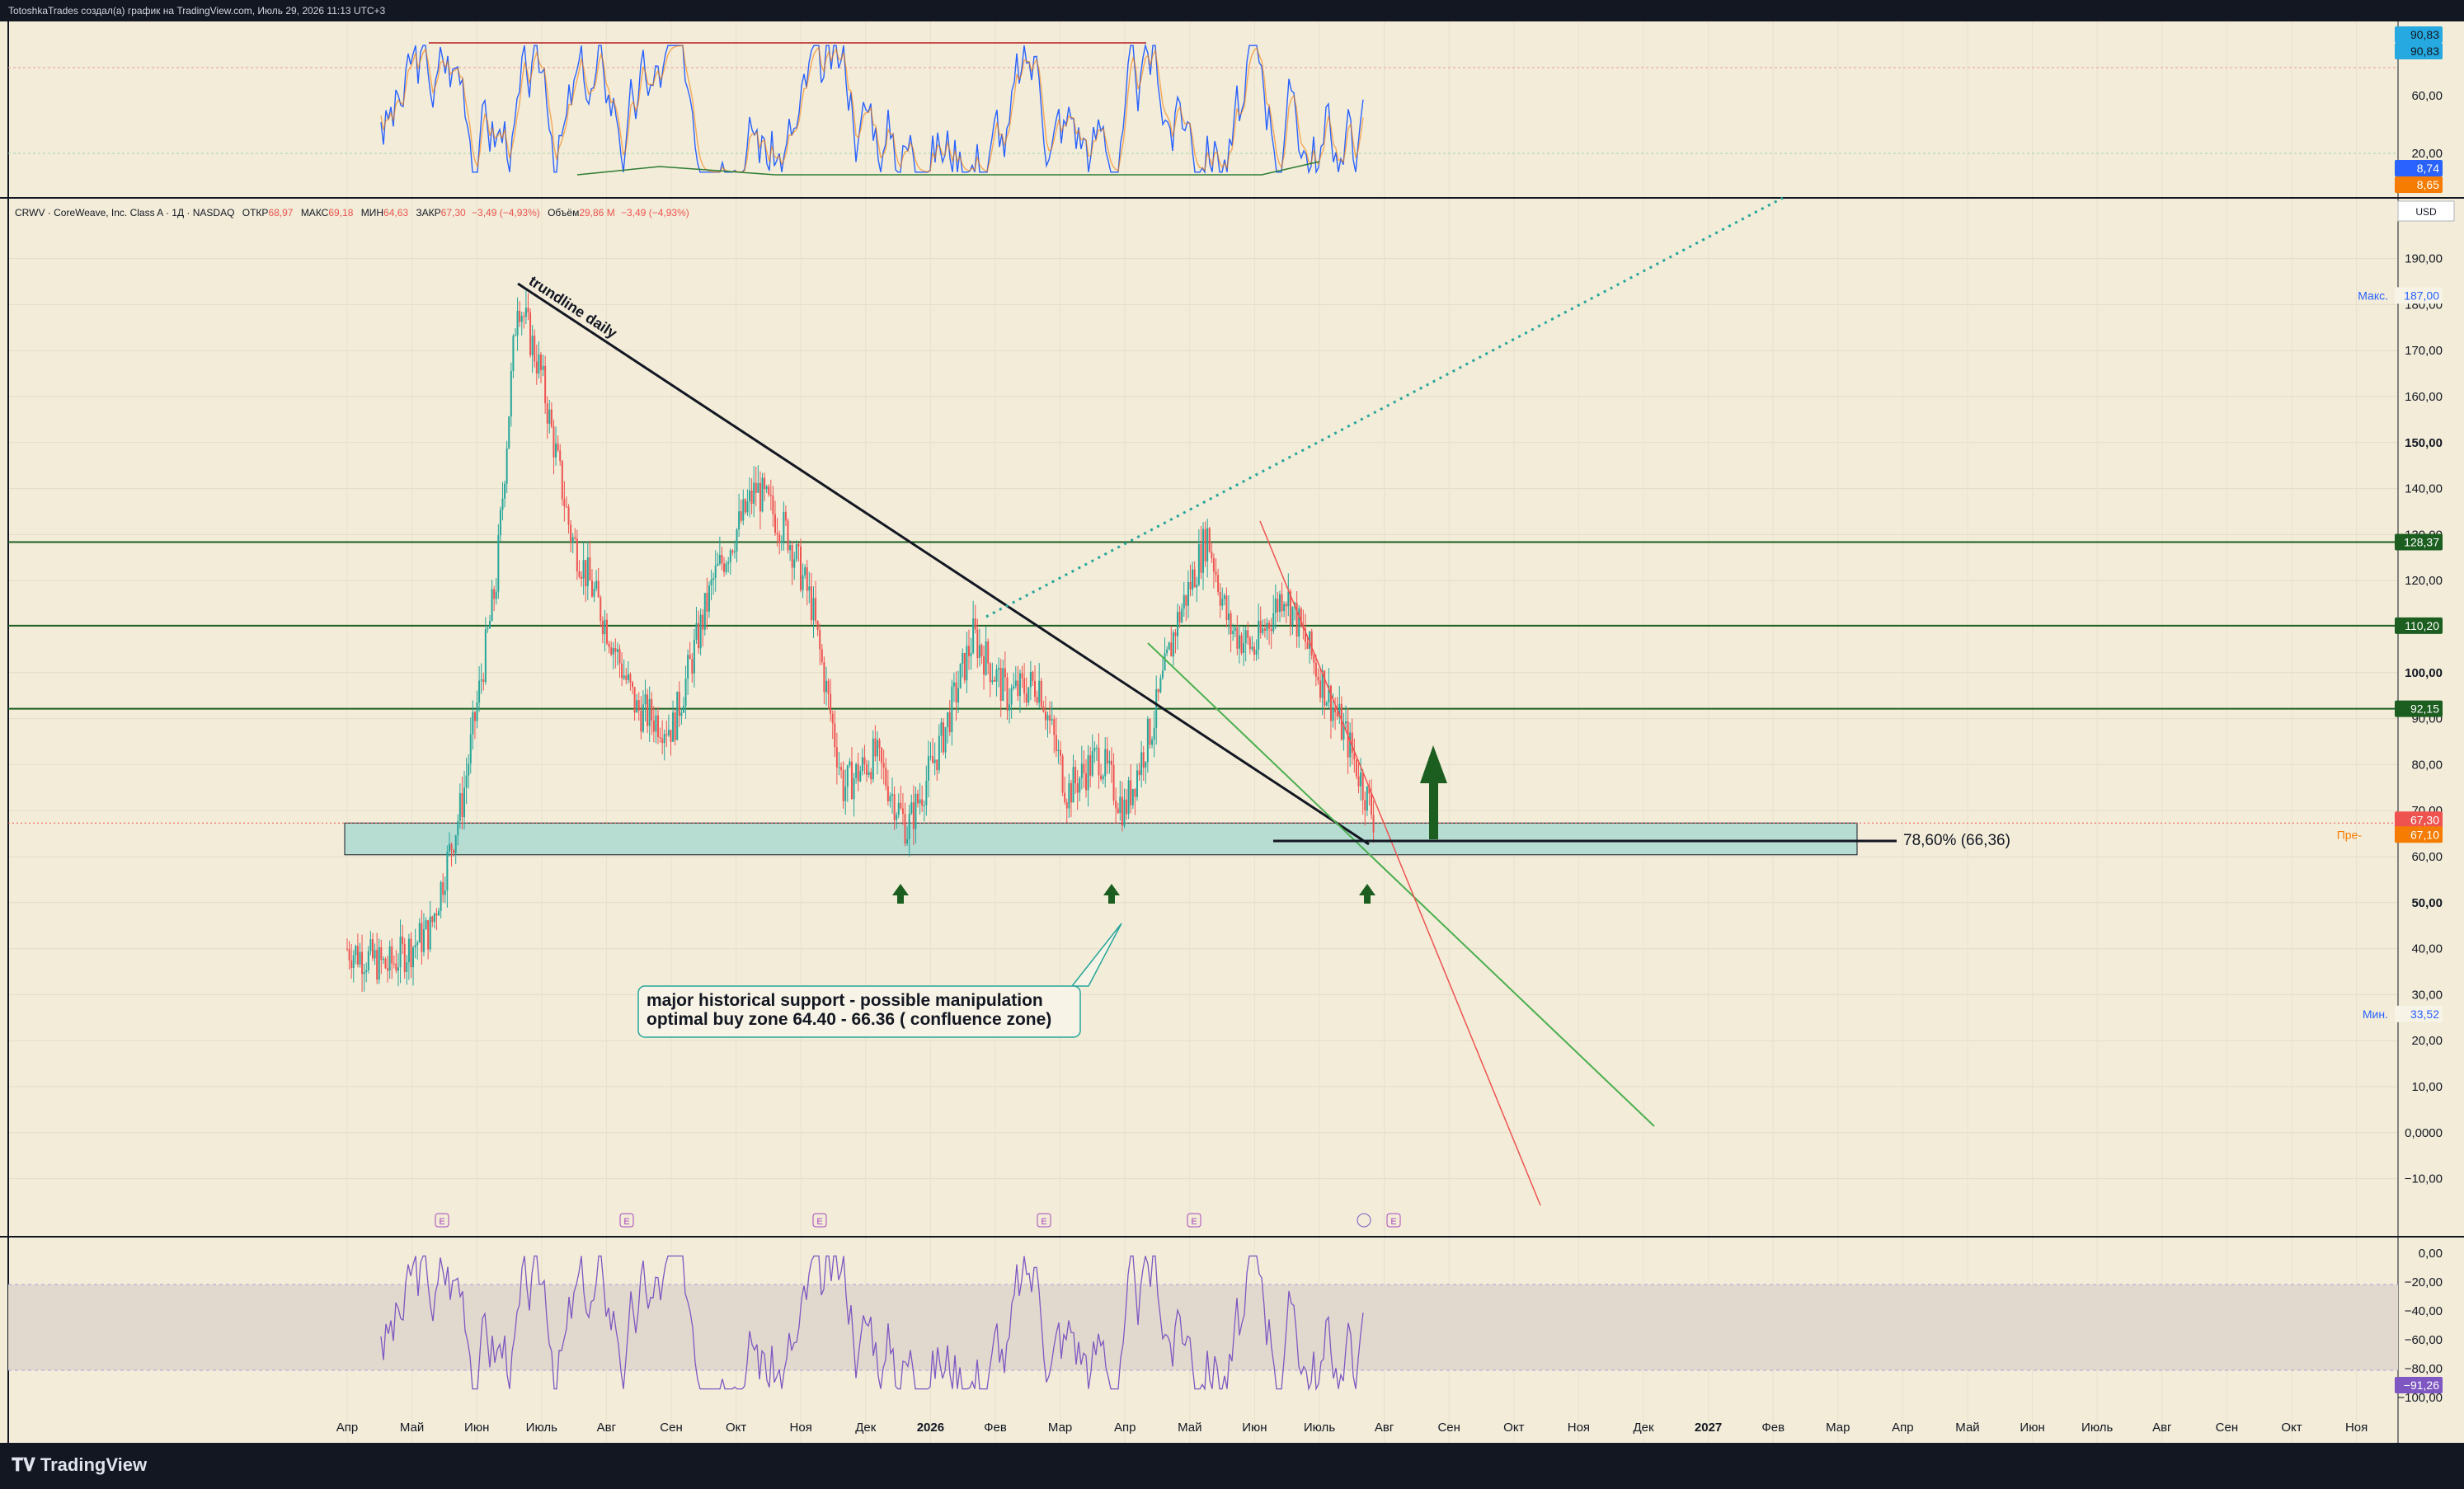 The width and height of the screenshot is (2464, 1489). Describe the element at coordinates (2424, 820) in the screenshot. I see `last-price-tag-text: 67,30` at that location.